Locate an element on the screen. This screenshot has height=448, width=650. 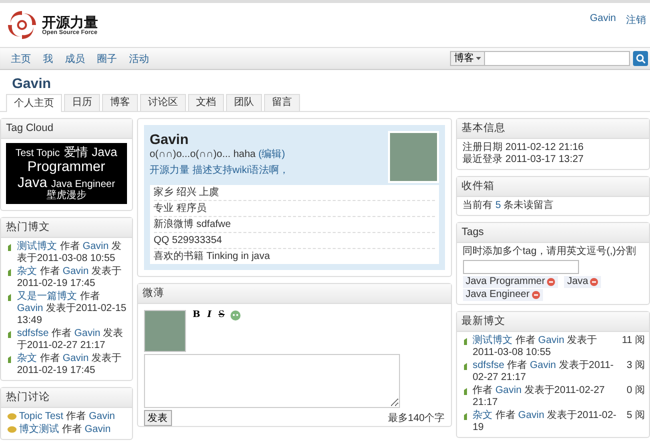
blog-entry-text: 作者 Gavin 发表于2011-02-27 21:17 is located at coordinates (539, 397).